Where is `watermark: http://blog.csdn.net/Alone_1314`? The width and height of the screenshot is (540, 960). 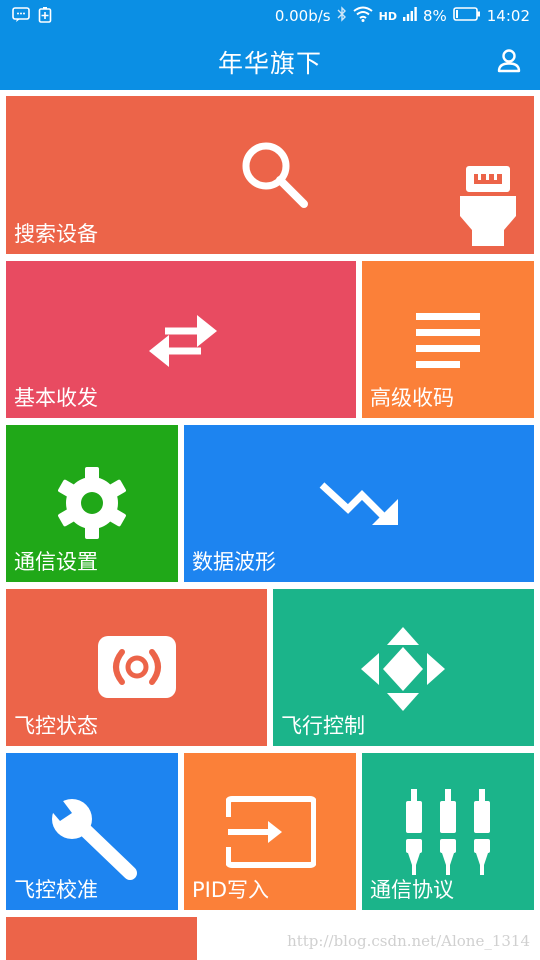
watermark: http://blog.csdn.net/Alone_1314 is located at coordinates (408, 941).